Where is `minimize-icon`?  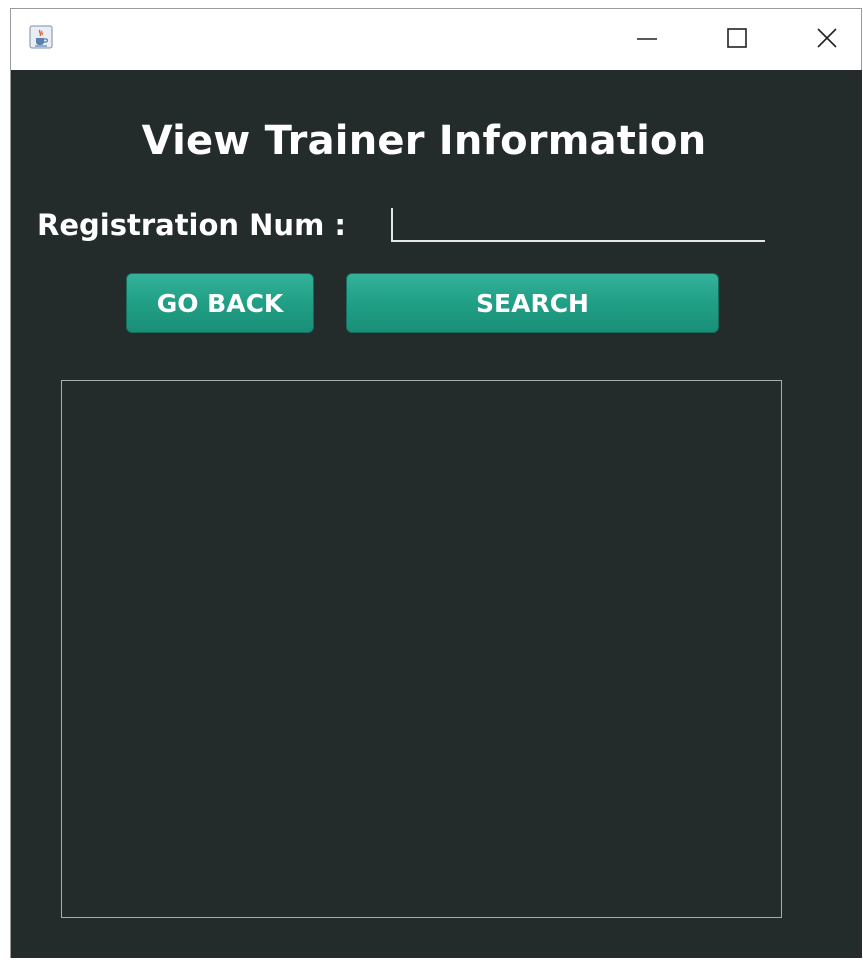
minimize-icon is located at coordinates (647, 39).